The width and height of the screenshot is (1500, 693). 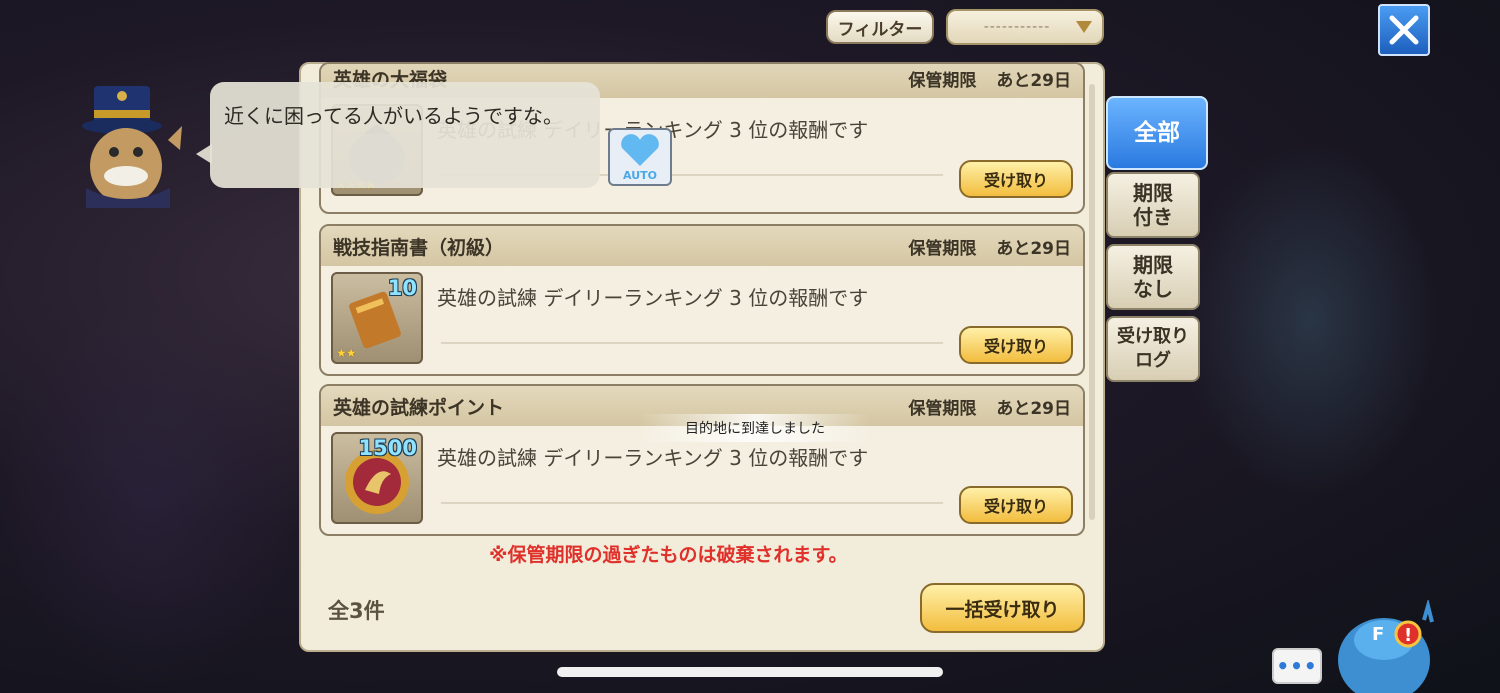 I want to click on speech-bubble-tail, so click(x=204, y=154).